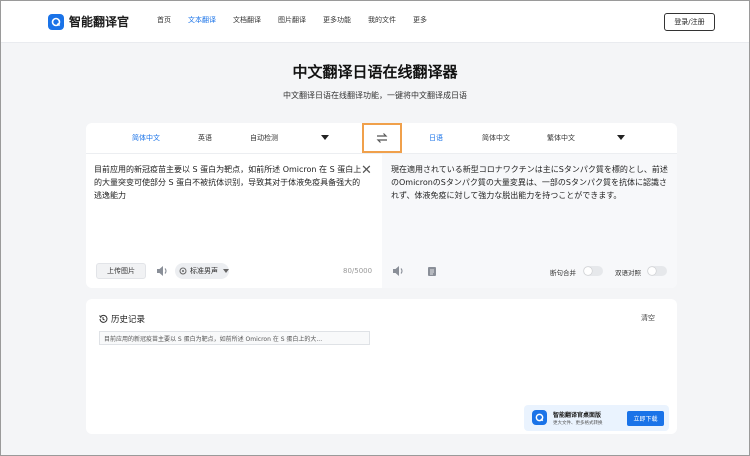  I want to click on nav-item-my-files: 我的文件, so click(382, 20).